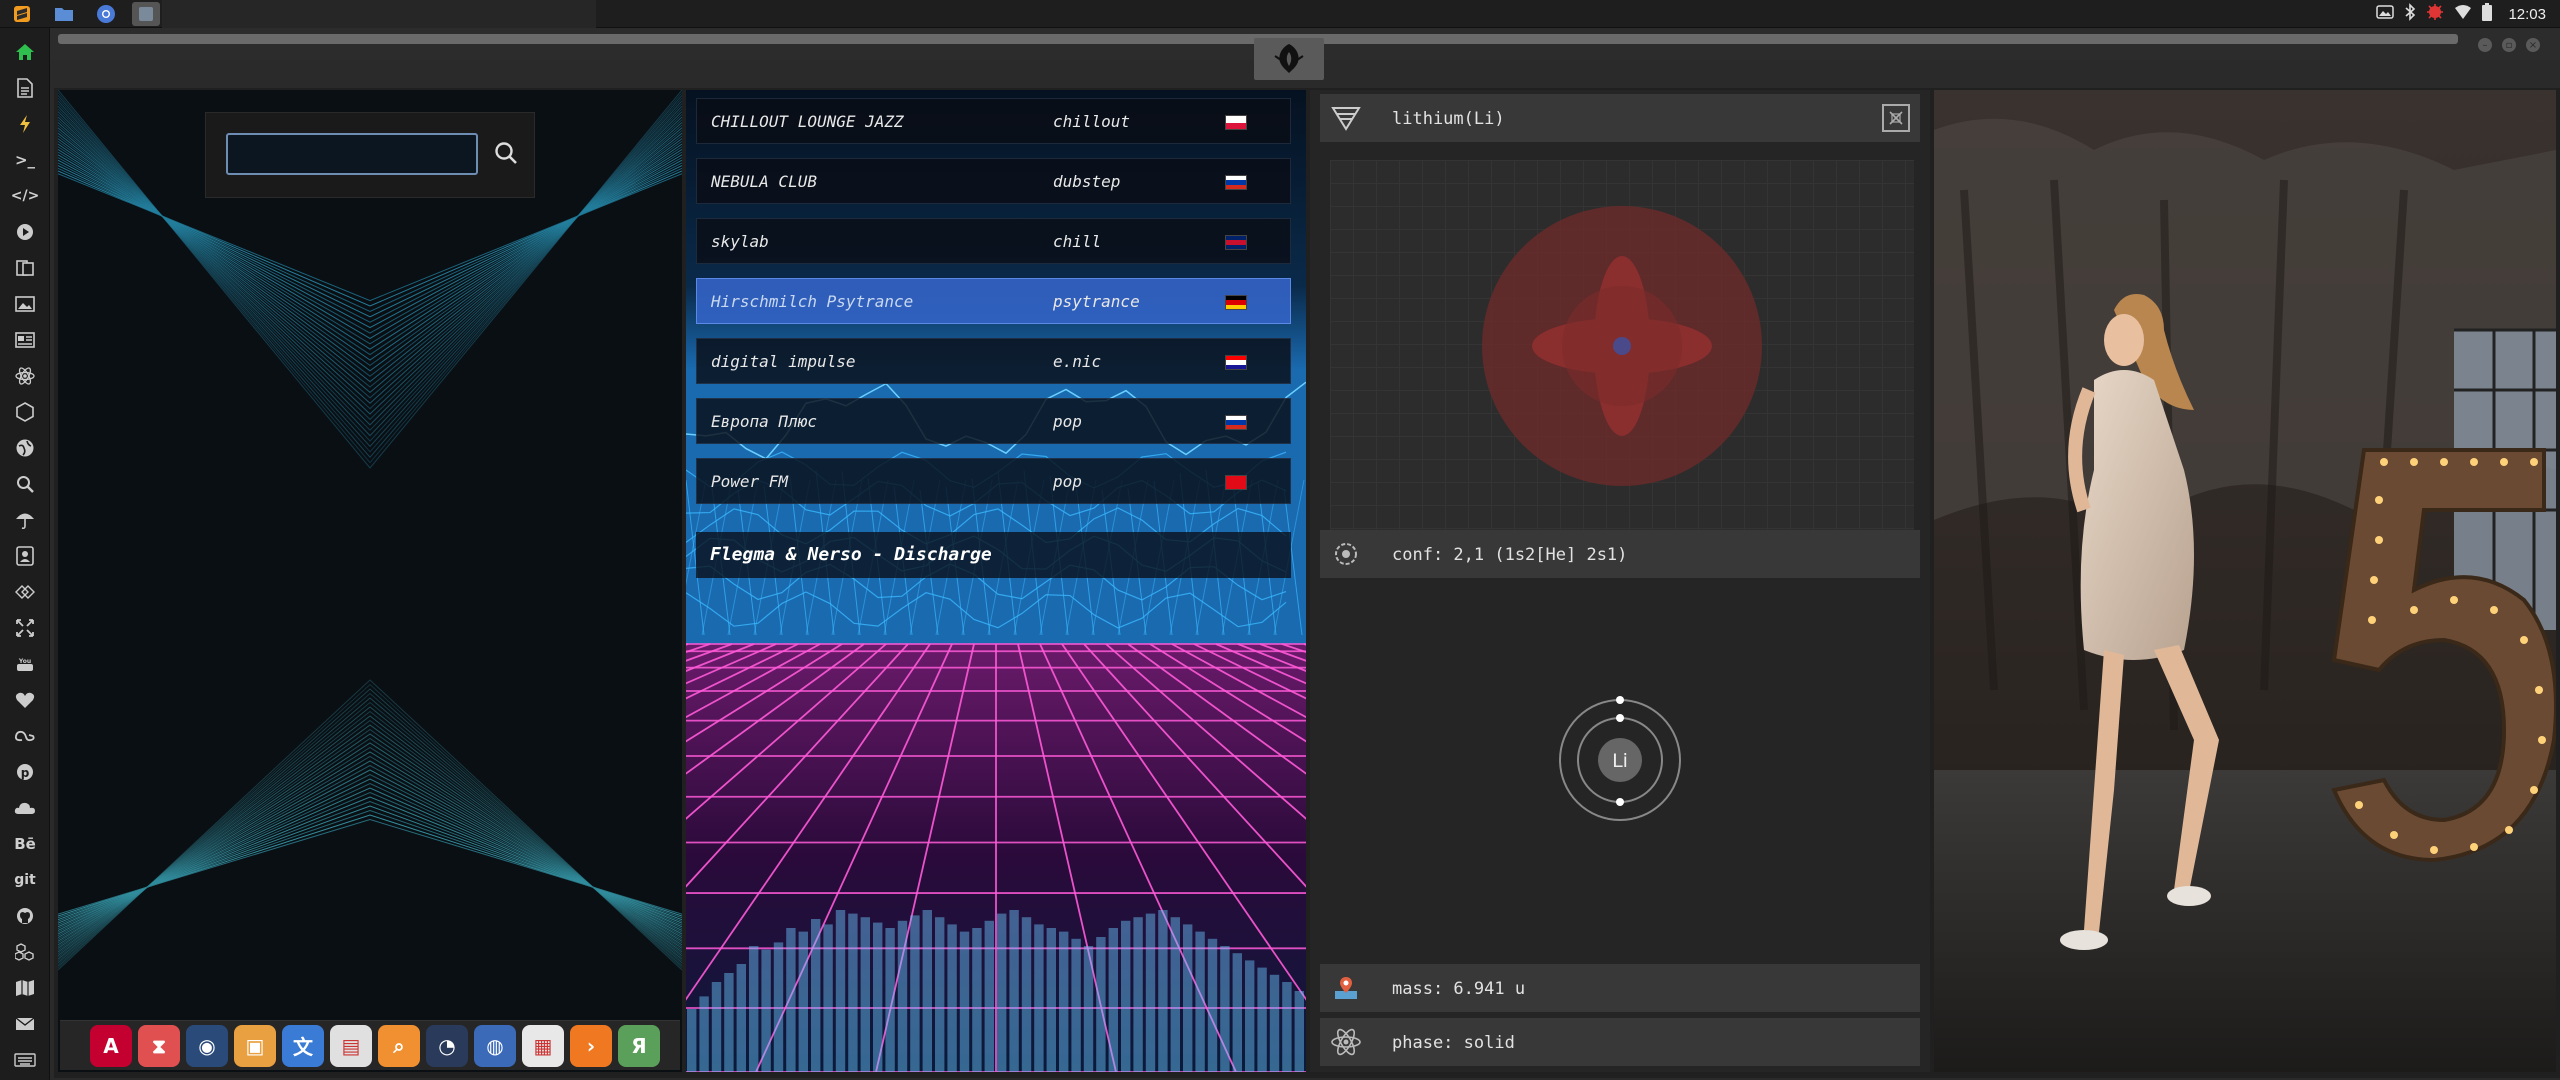 Image resolution: width=2560 pixels, height=1080 pixels. I want to click on station-name: Европа Плюс, so click(764, 421).